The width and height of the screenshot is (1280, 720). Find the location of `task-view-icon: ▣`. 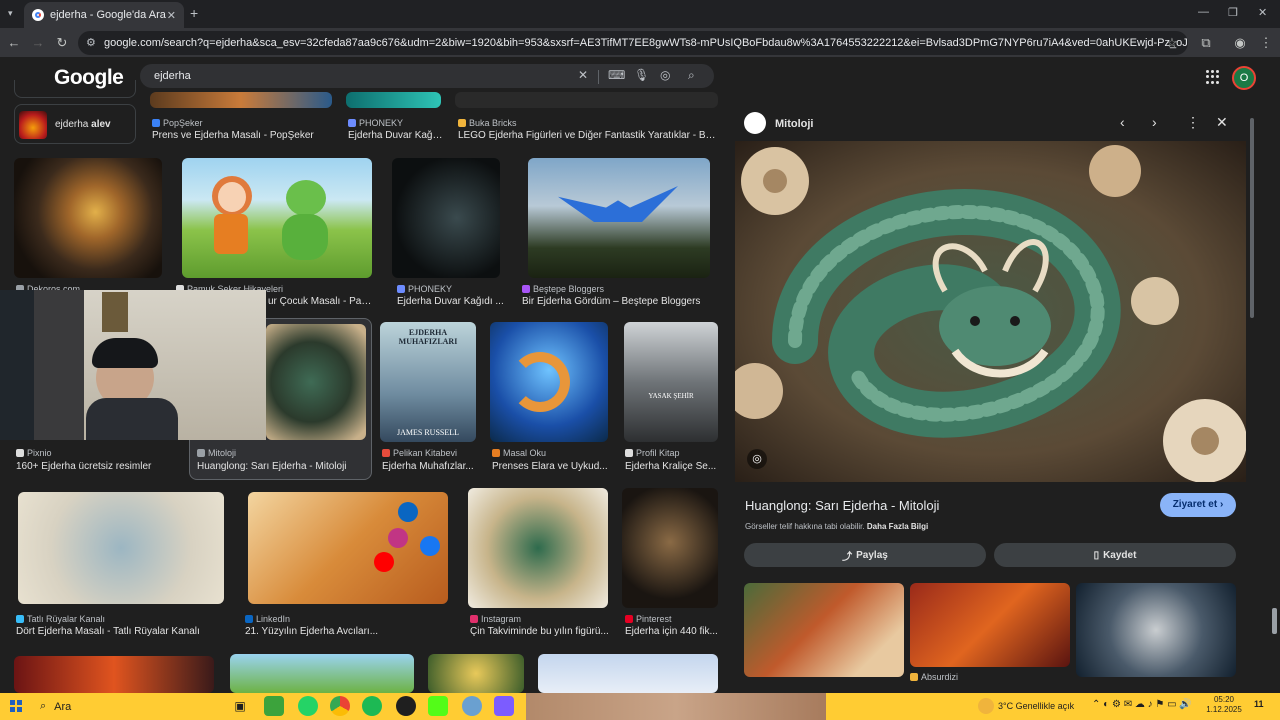

task-view-icon: ▣ is located at coordinates (240, 706).